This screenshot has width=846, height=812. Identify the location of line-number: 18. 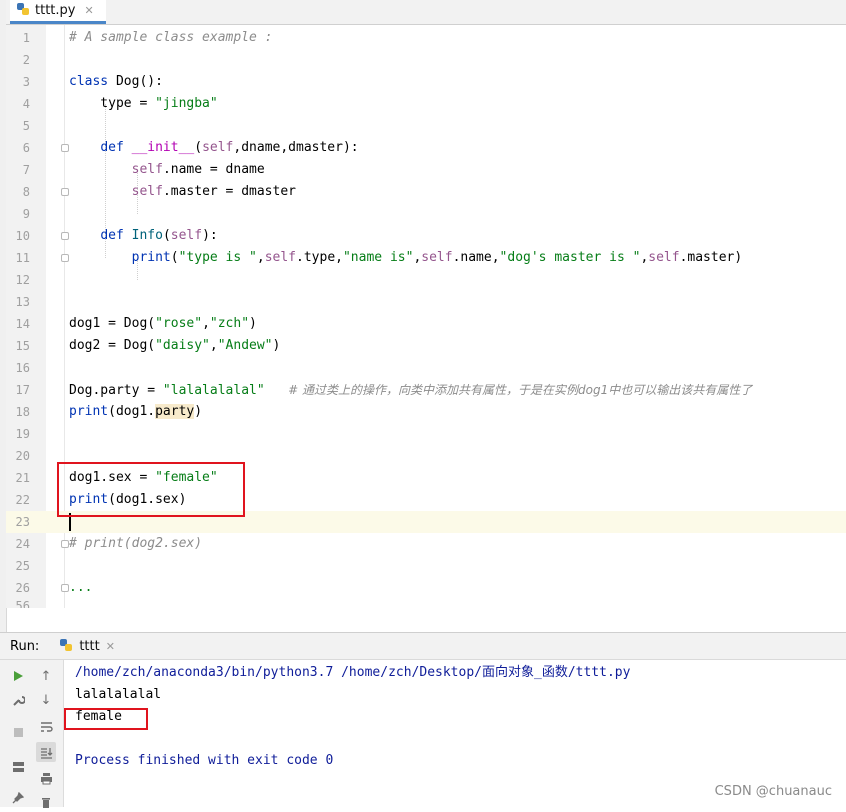
(22, 412).